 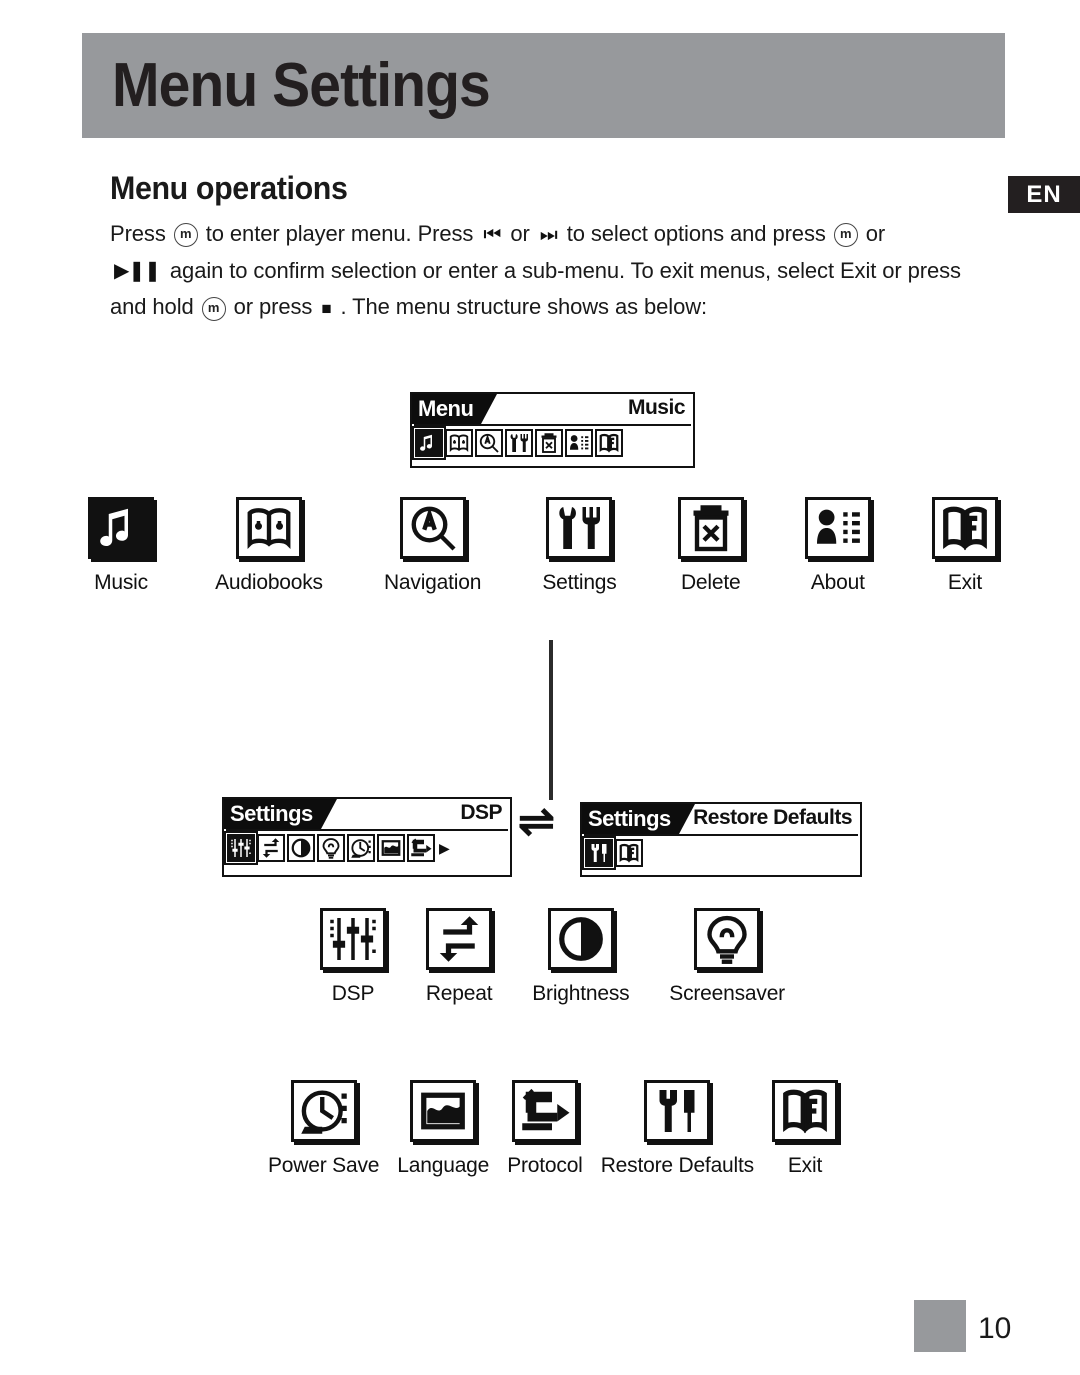 What do you see at coordinates (543, 85) in the screenshot?
I see `page-header-band: Menu Settings` at bounding box center [543, 85].